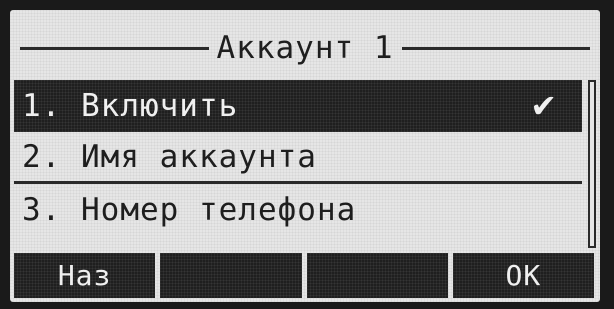 The width and height of the screenshot is (614, 309). Describe the element at coordinates (496, 48) in the screenshot. I see `header-rule-right` at that location.